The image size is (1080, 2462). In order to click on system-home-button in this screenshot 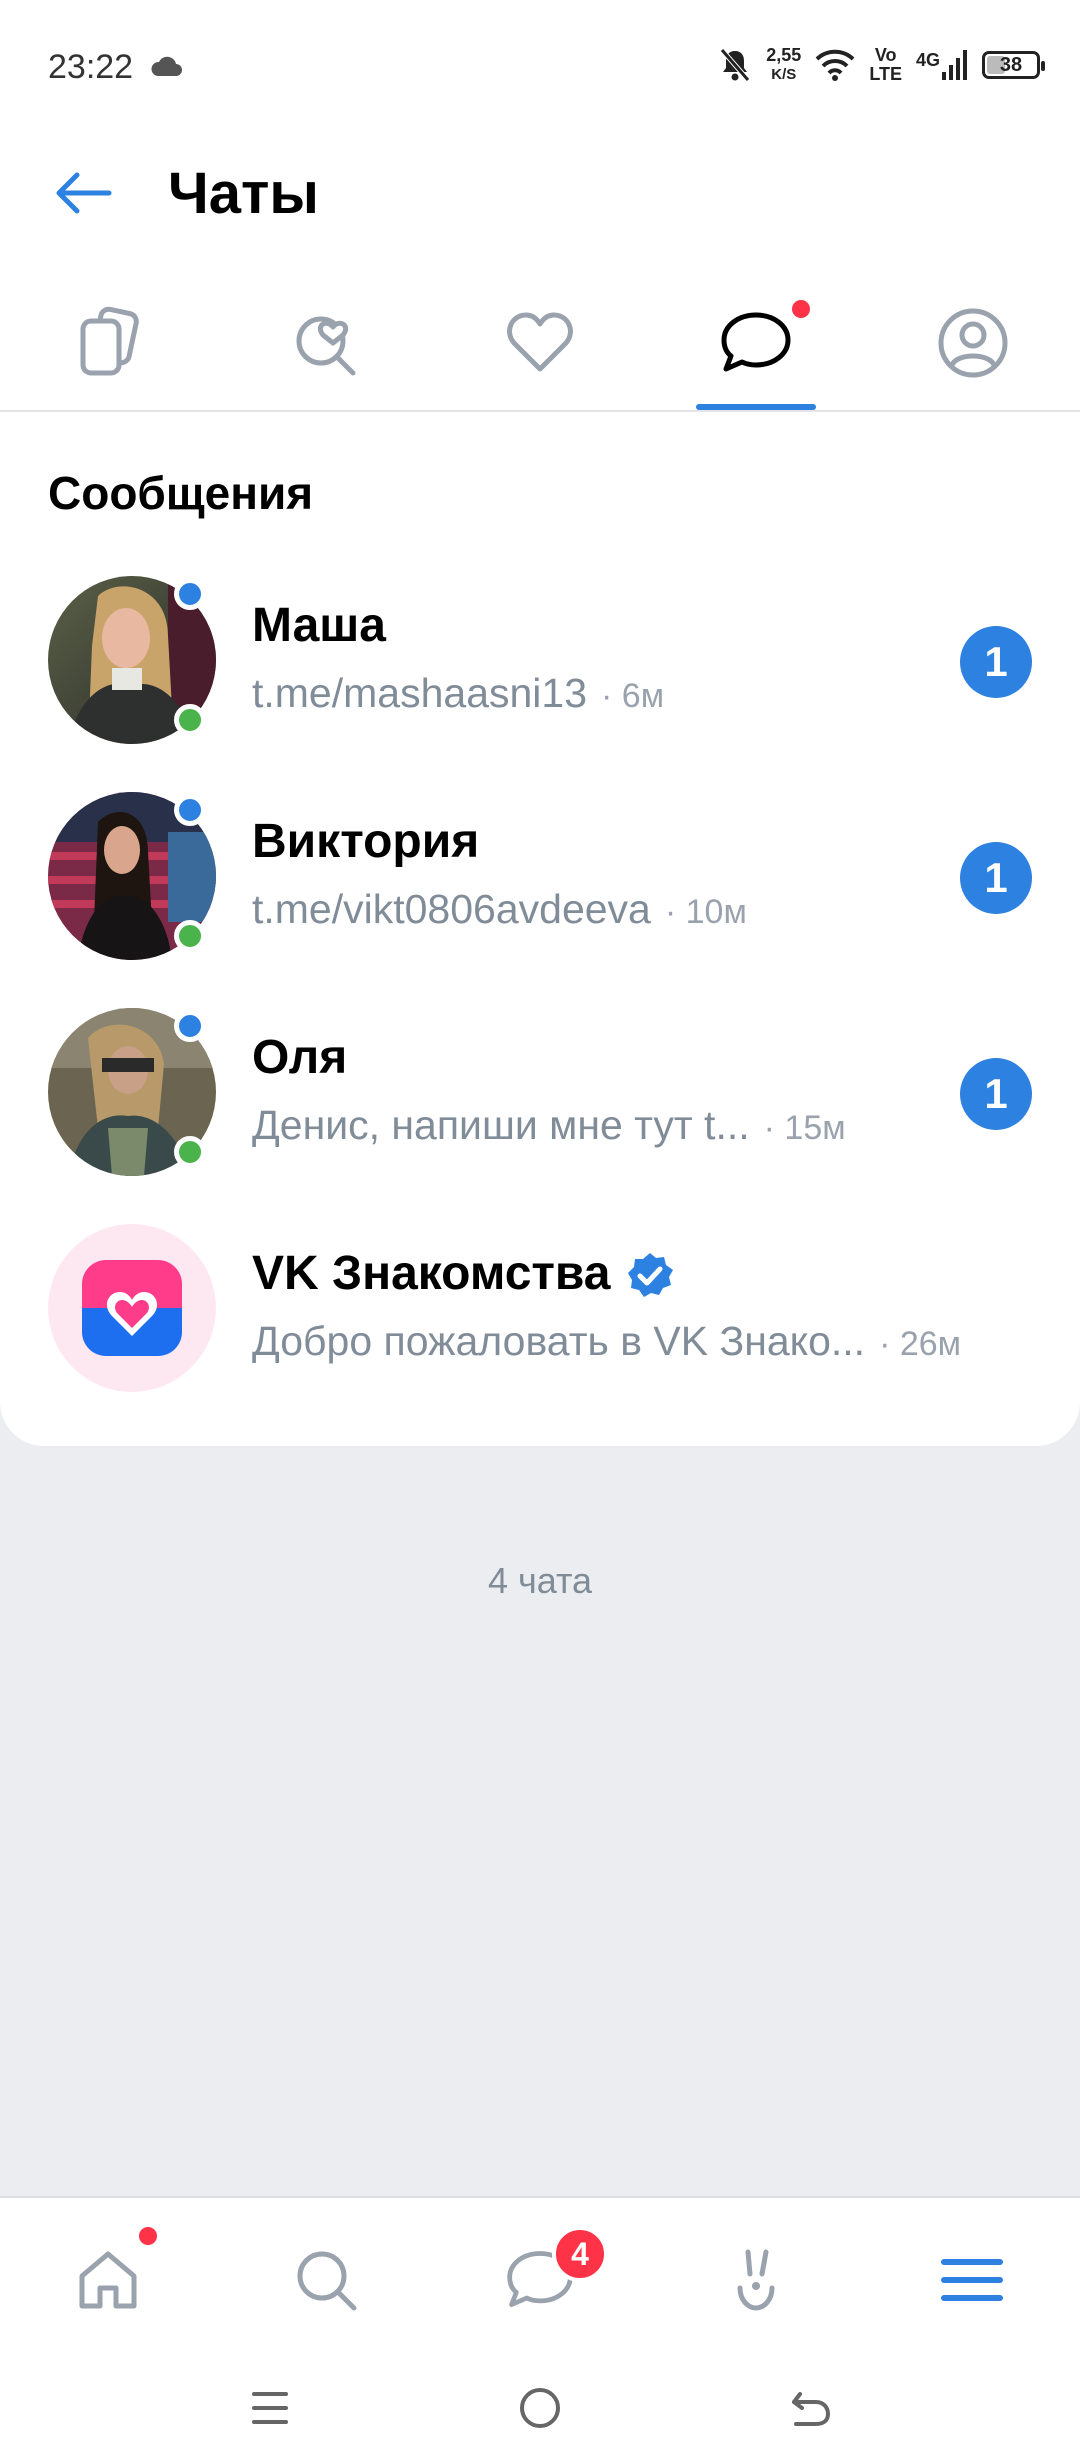, I will do `click(540, 2408)`.